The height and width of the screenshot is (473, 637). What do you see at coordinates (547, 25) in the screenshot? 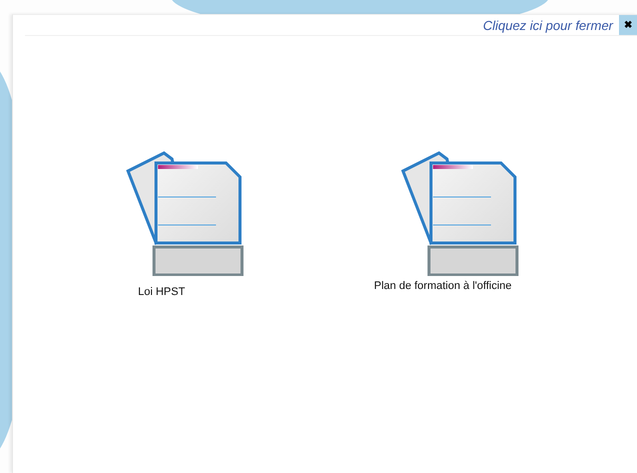
I see `close-link: Cliquez ici pour fermer` at bounding box center [547, 25].